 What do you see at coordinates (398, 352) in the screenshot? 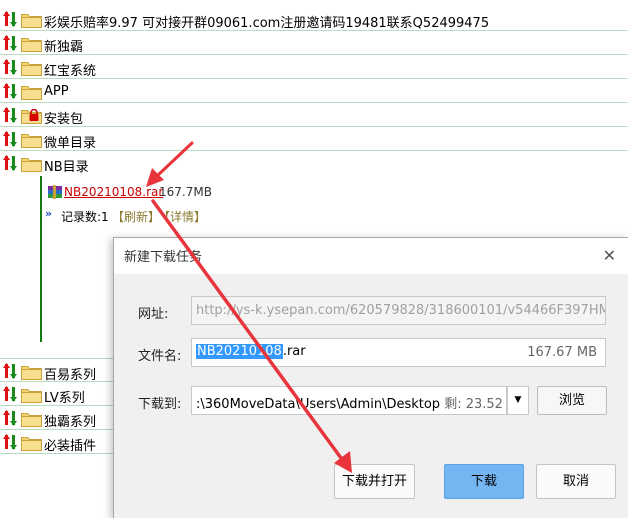
I see `filename-input: NB20210108.rar 167.67 MB` at bounding box center [398, 352].